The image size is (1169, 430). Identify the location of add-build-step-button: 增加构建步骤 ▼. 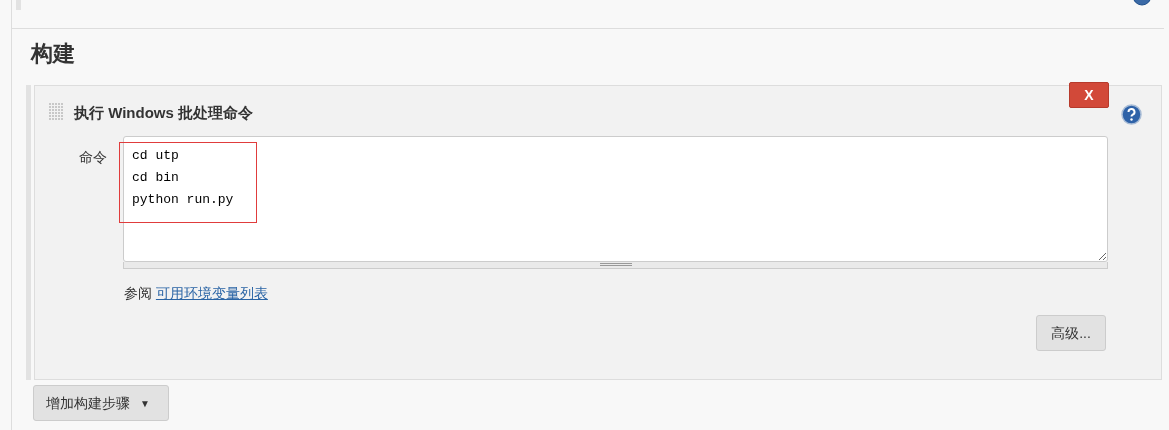
(101, 403).